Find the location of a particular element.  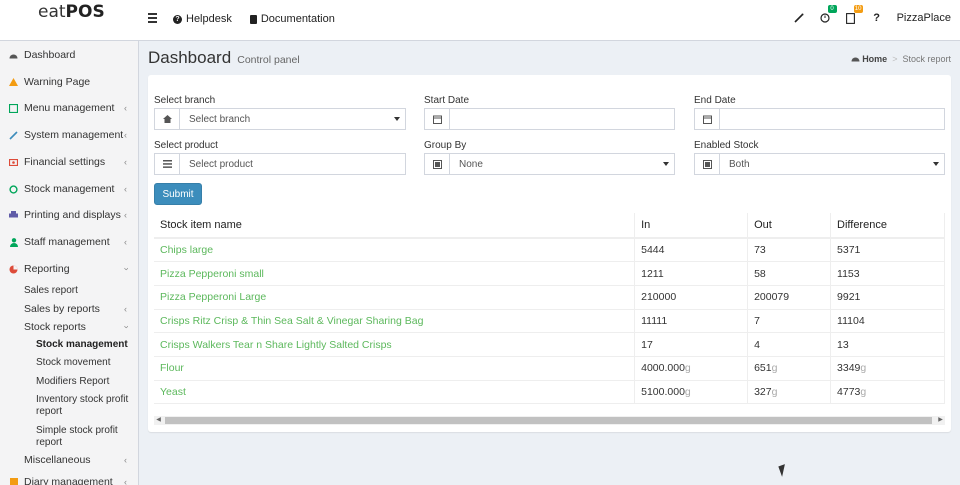

horizontal-scrollbar: ◀ ▶ is located at coordinates (549, 420).